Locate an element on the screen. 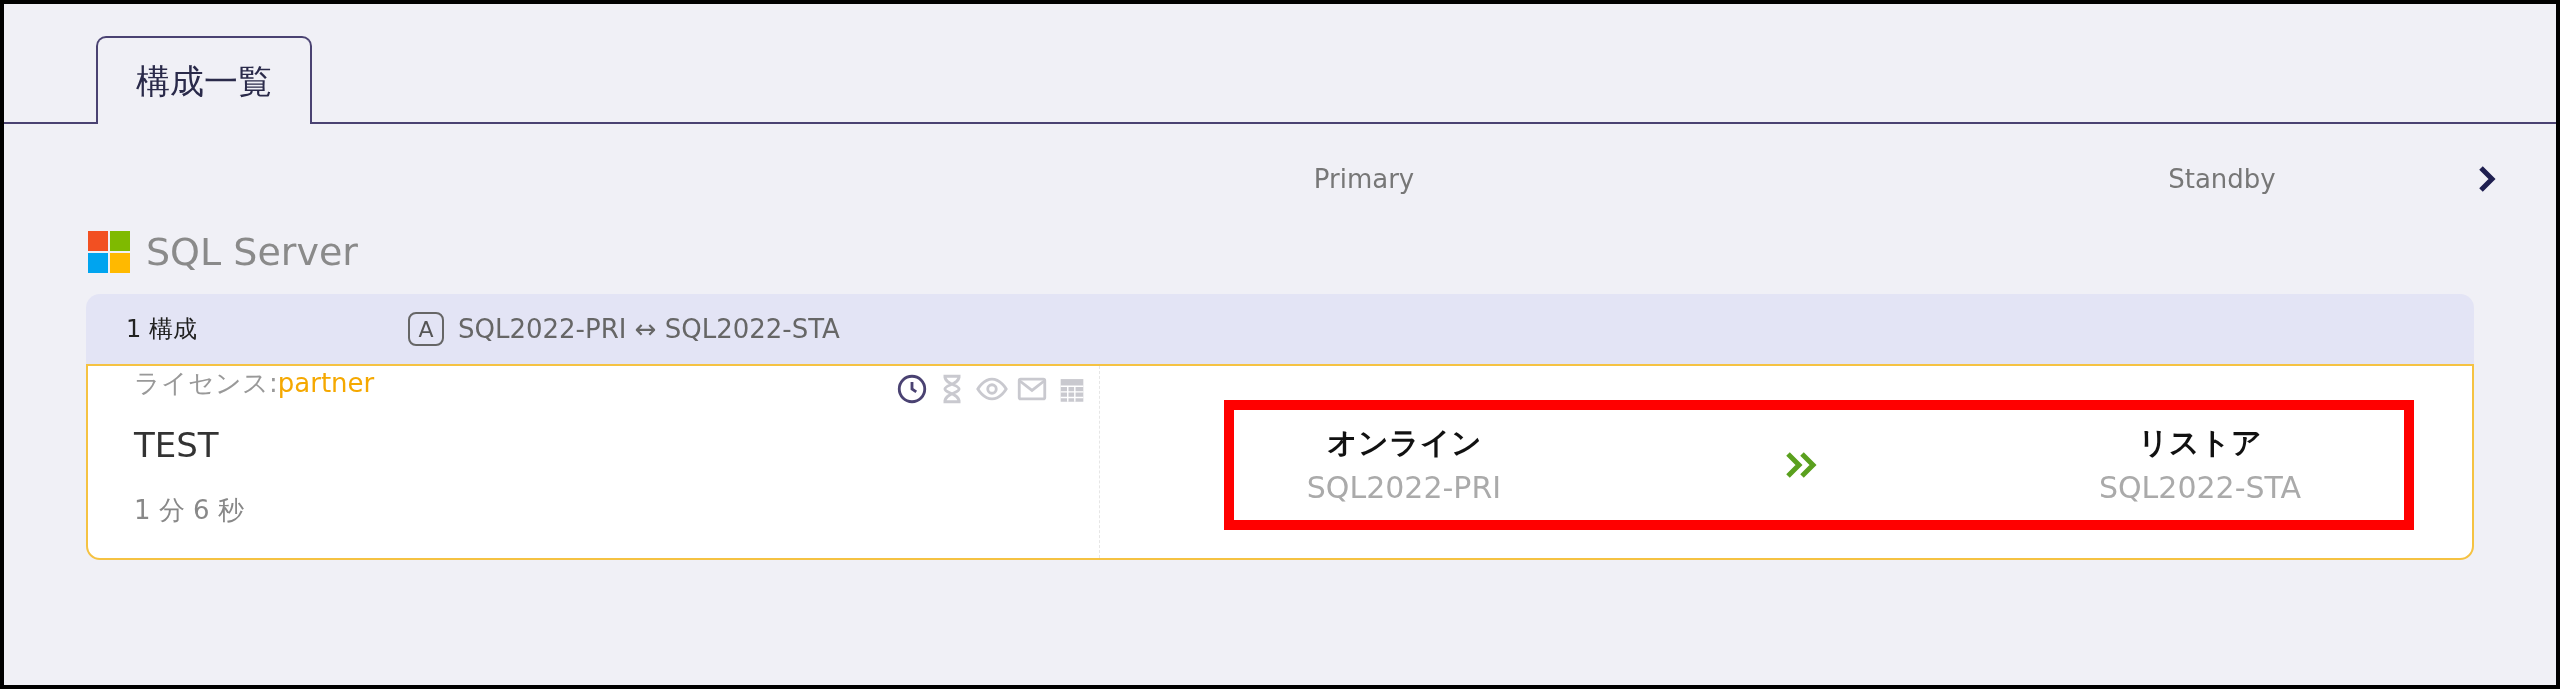 This screenshot has width=2560, height=689. group-count: 1 構成 is located at coordinates (162, 329).